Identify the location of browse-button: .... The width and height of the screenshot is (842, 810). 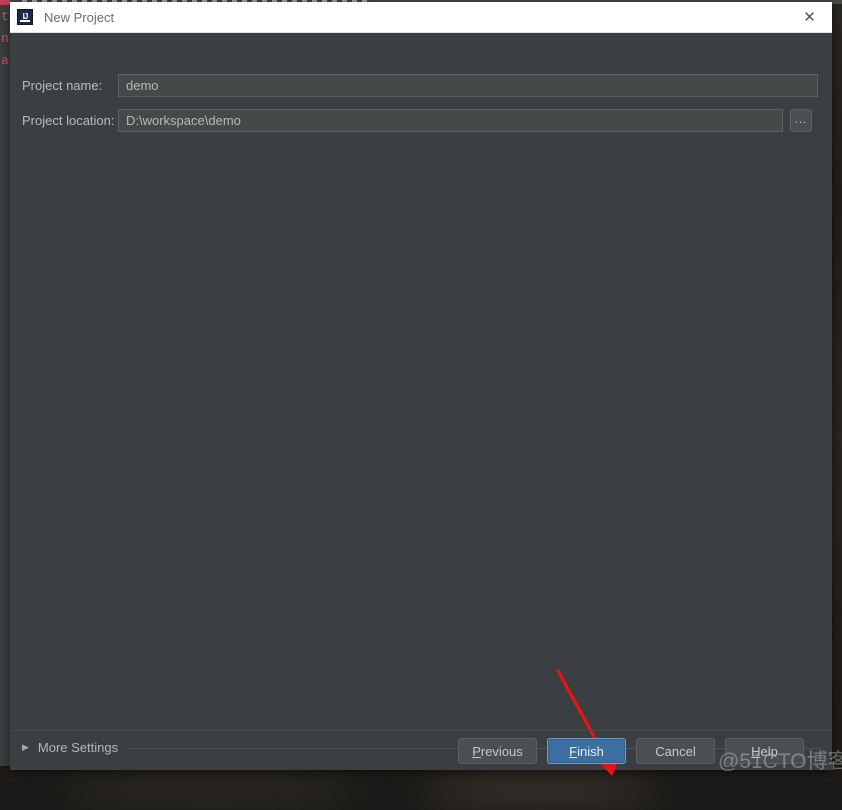
(801, 120).